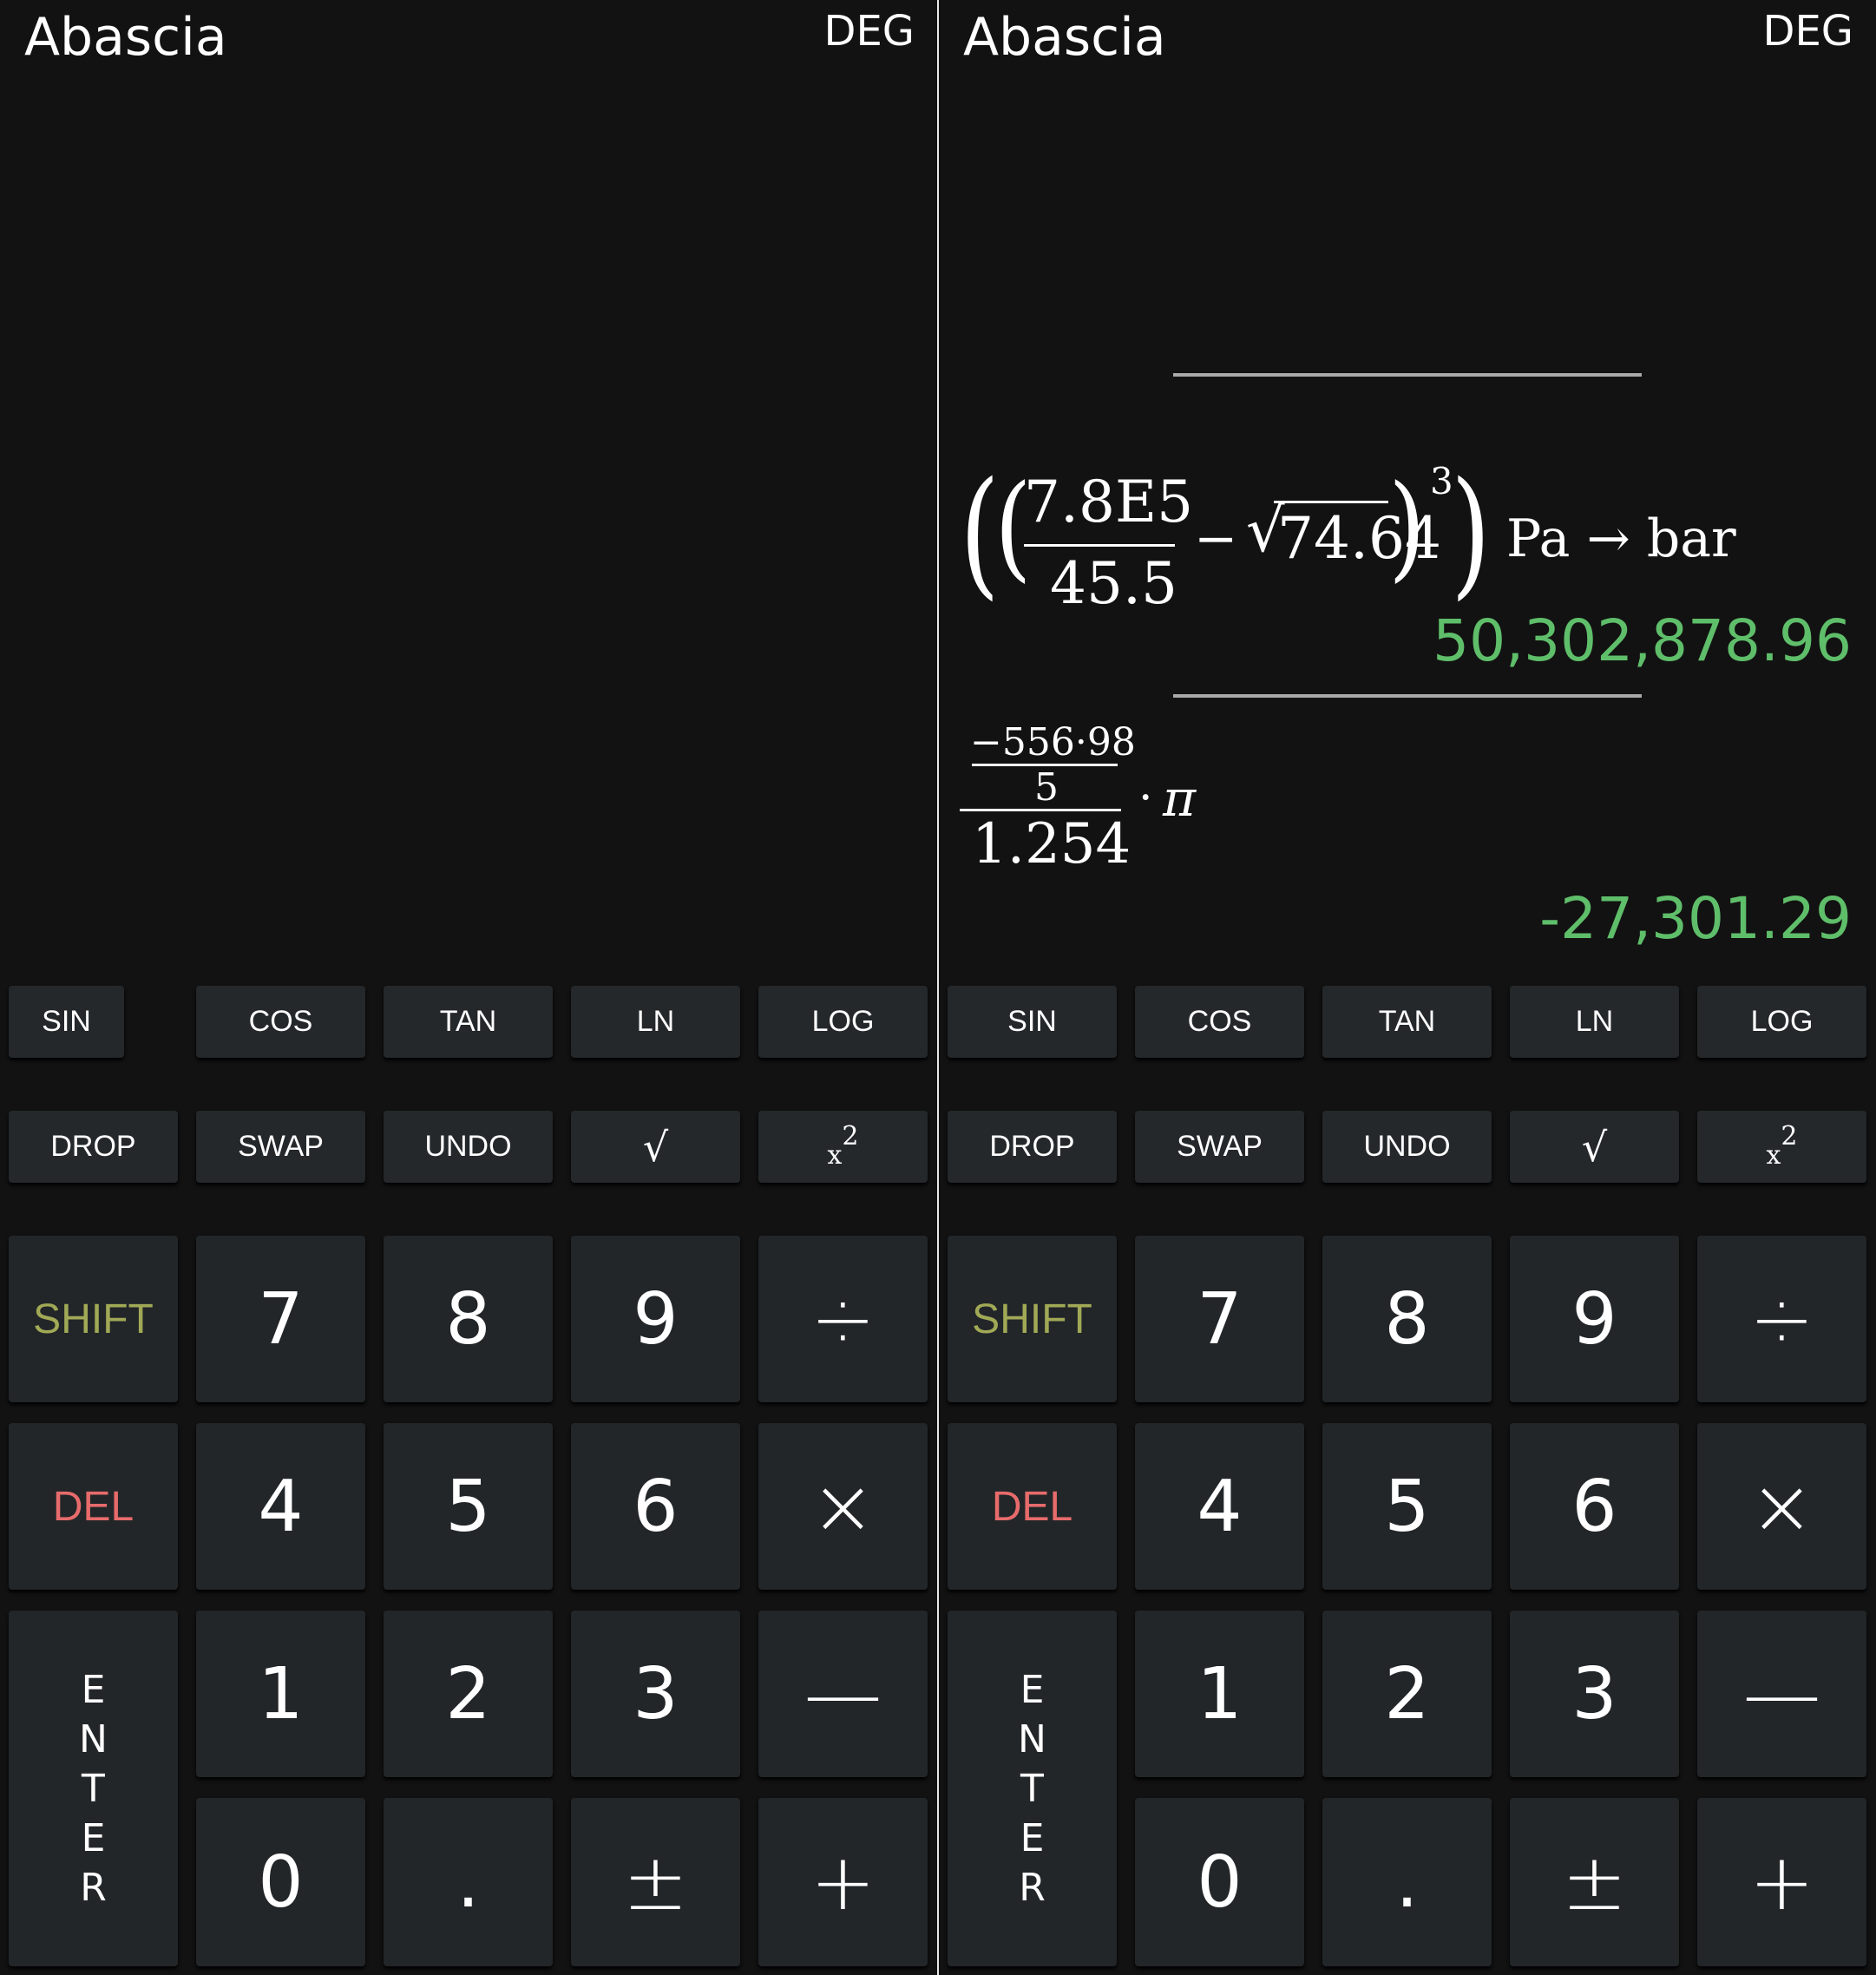 Image resolution: width=1876 pixels, height=1975 pixels. Describe the element at coordinates (1053, 742) in the screenshot. I see `inner-numerator: −556·98` at that location.